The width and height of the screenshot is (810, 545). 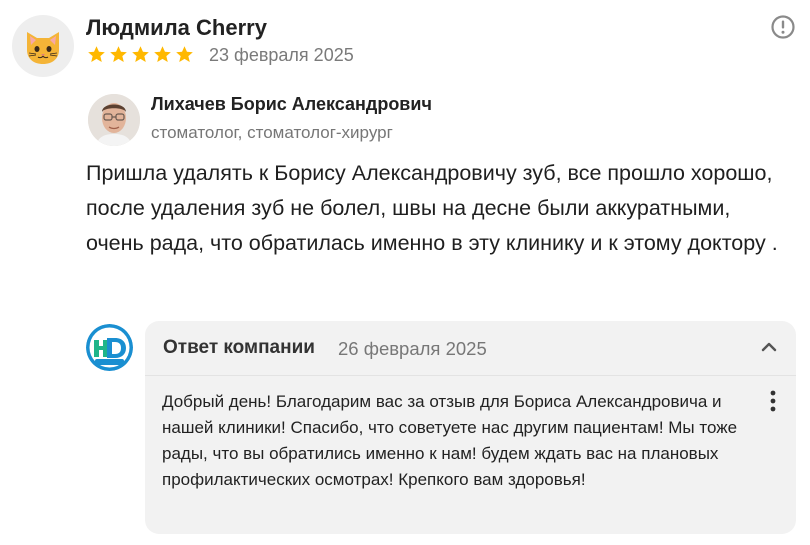 I want to click on reply-date: 26 февраля 2025, so click(x=412, y=348).